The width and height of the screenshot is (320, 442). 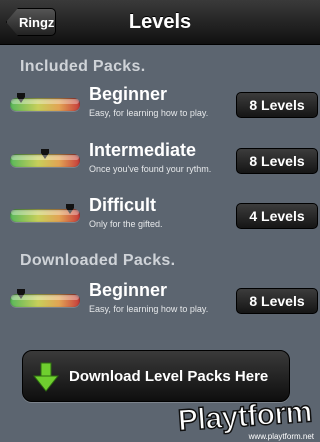 I want to click on download-button-label: Download Level Packs Here, so click(x=169, y=376).